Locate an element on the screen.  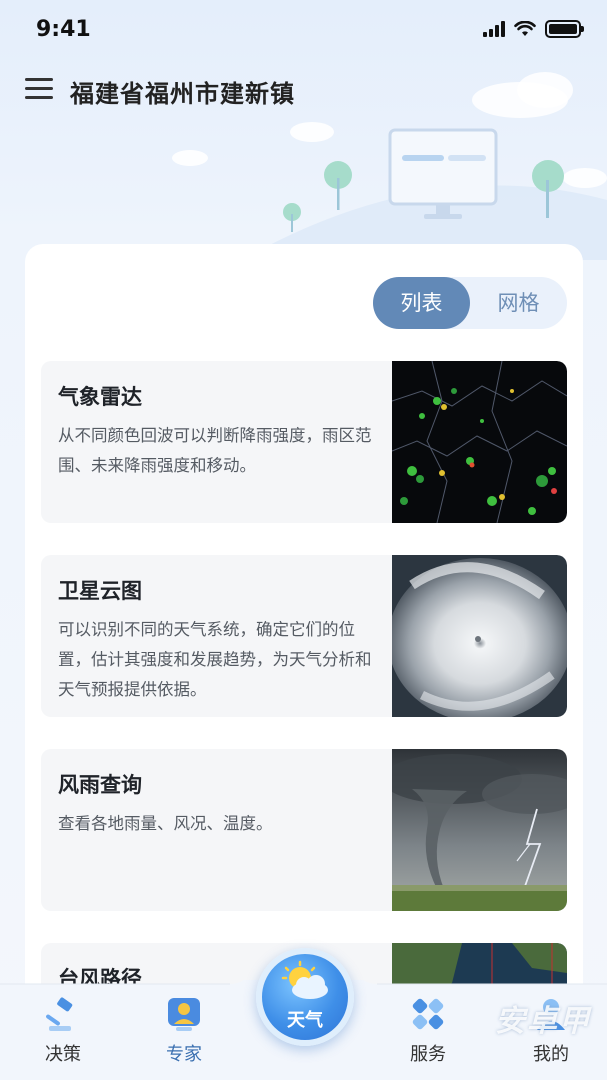
nav-label: 我的 is located at coordinates (551, 1054).